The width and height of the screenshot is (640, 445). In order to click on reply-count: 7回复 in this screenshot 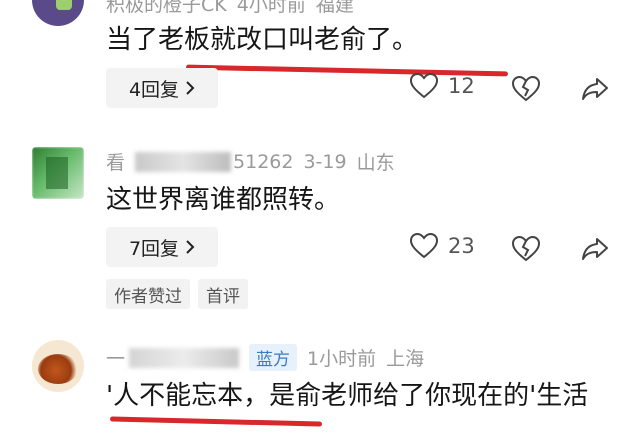, I will do `click(154, 248)`.